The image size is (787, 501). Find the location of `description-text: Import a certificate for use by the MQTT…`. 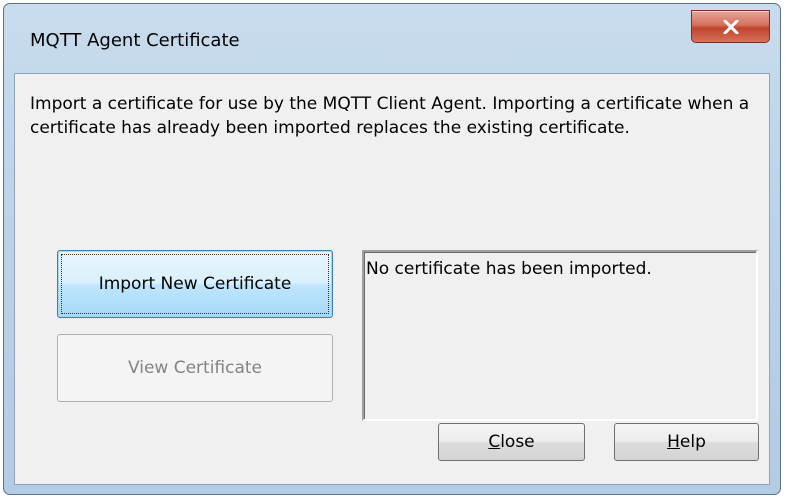

description-text: Import a certificate for use by the MQTT… is located at coordinates (390, 116).